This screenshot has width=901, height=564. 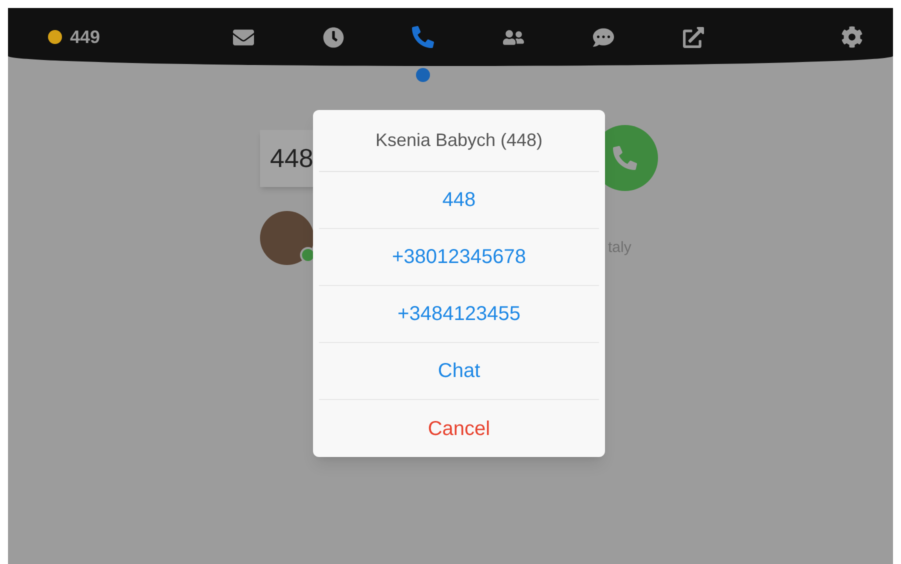 What do you see at coordinates (693, 37) in the screenshot?
I see `external-link-icon` at bounding box center [693, 37].